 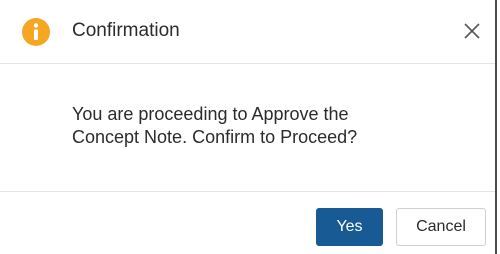 What do you see at coordinates (126, 30) in the screenshot?
I see `dialog-title: Confirmation` at bounding box center [126, 30].